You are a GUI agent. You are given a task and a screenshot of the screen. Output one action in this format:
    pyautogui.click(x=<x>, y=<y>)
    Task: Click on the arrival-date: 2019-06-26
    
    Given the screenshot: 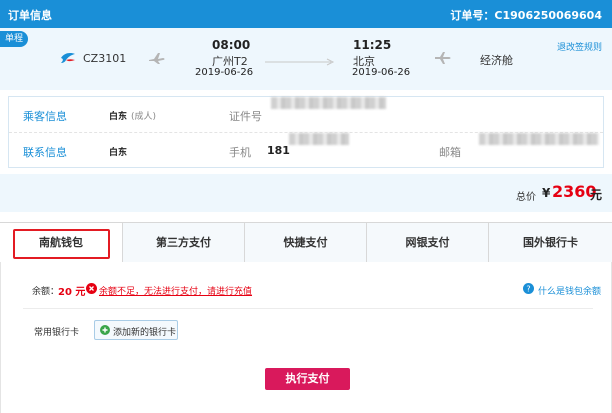 What is the action you would take?
    pyautogui.click(x=381, y=72)
    